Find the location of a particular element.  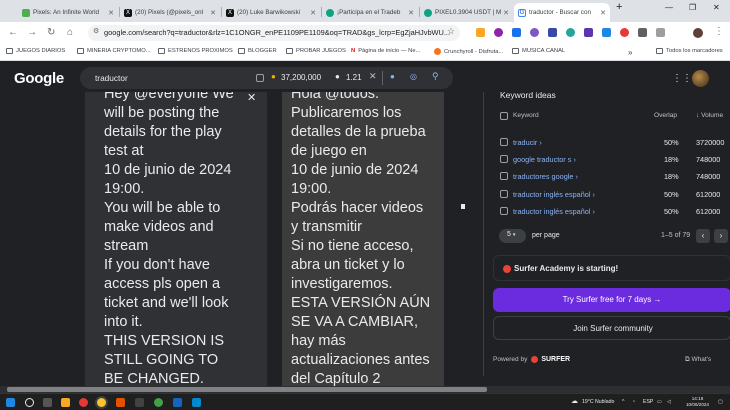

bookmark-star-icon: ☆ is located at coordinates (451, 31).